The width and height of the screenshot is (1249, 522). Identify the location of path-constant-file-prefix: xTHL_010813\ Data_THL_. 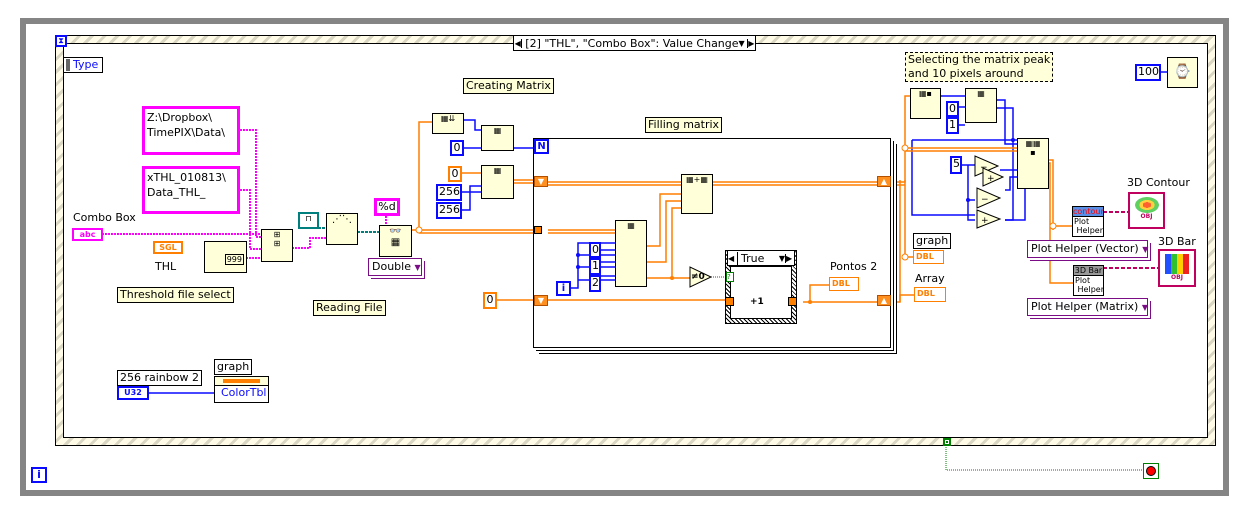
(191, 190).